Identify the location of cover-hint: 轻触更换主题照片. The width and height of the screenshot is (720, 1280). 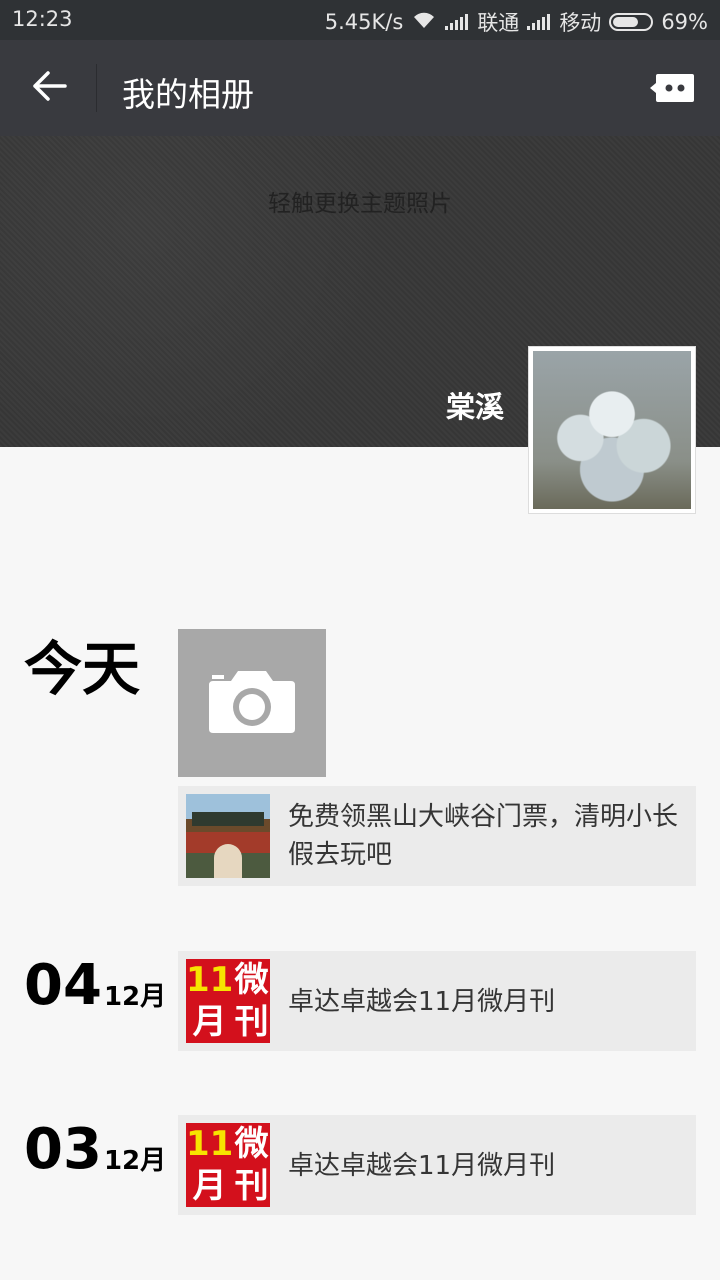
(360, 204).